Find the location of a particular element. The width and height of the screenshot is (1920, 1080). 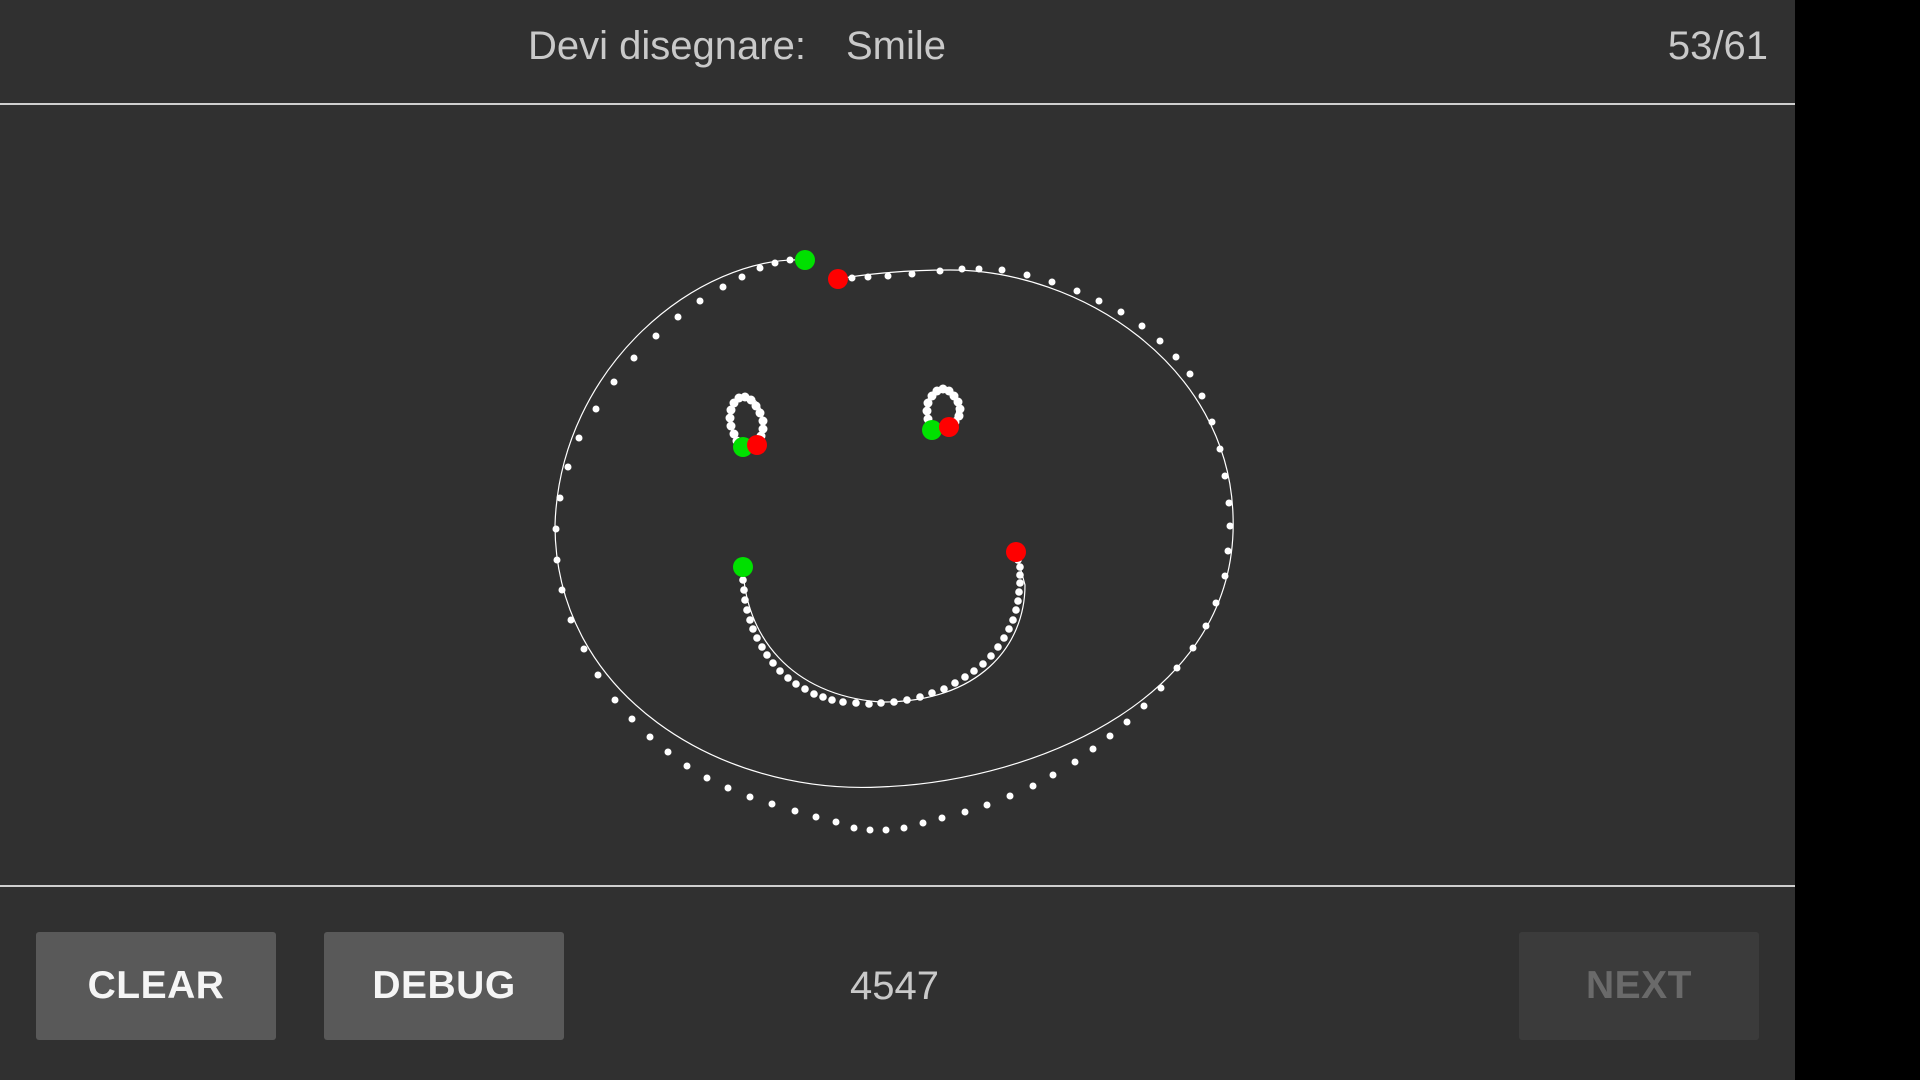

prompt-label: Devi disegnare: is located at coordinates (667, 46).